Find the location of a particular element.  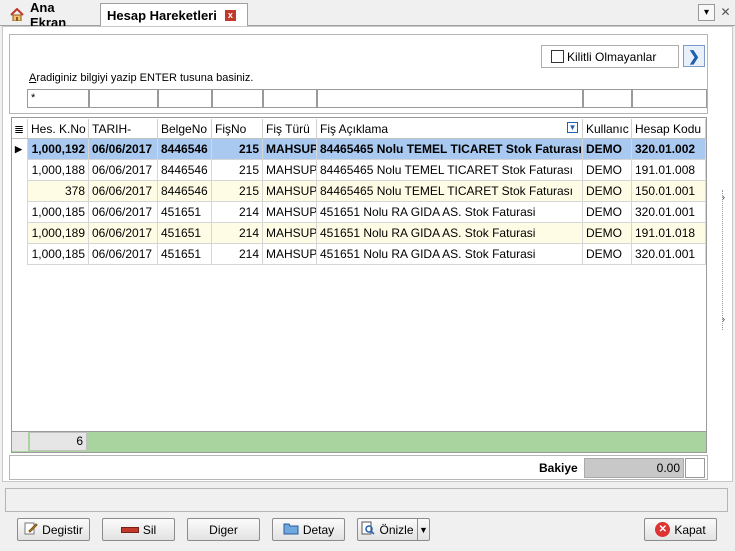

tab-label: Hesap Hareketleri is located at coordinates (162, 15).